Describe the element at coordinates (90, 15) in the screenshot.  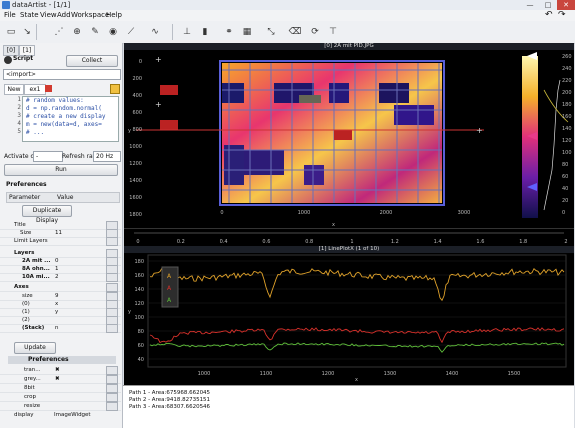
I see `menu-workspace: Workspace` at that location.